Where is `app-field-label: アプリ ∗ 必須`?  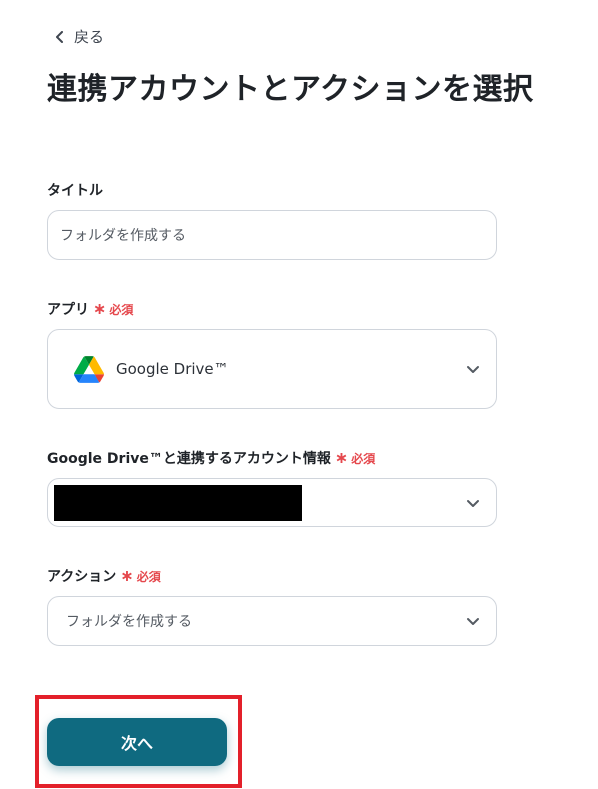 app-field-label: アプリ ∗ 必須 is located at coordinates (90, 309).